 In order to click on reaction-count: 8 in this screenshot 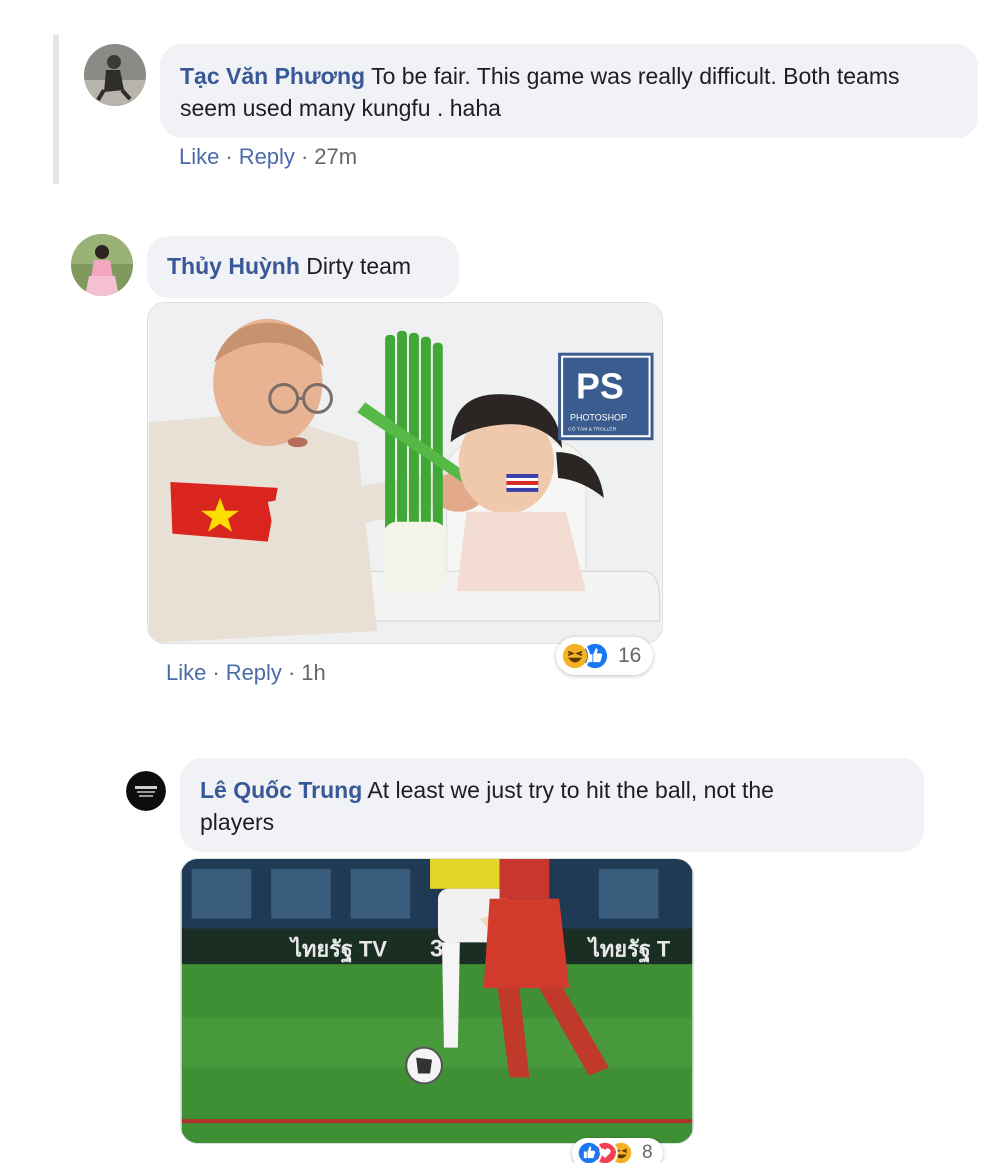, I will do `click(647, 1152)`.